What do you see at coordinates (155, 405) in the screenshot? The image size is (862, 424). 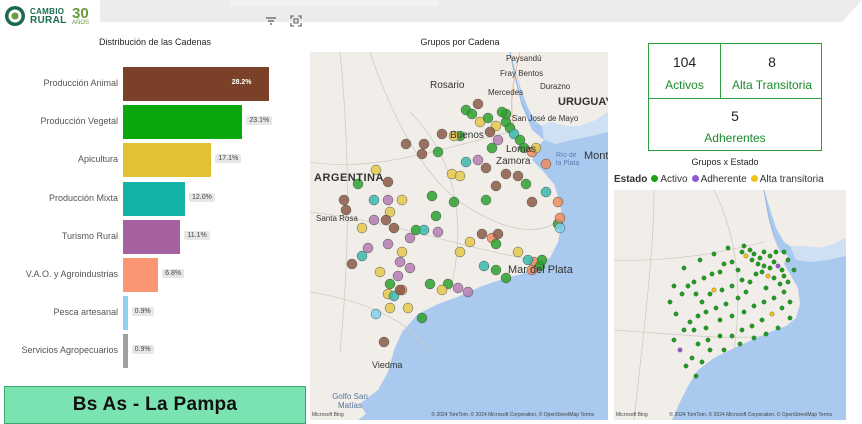 I see `region-button: Bs As - La Pampa` at bounding box center [155, 405].